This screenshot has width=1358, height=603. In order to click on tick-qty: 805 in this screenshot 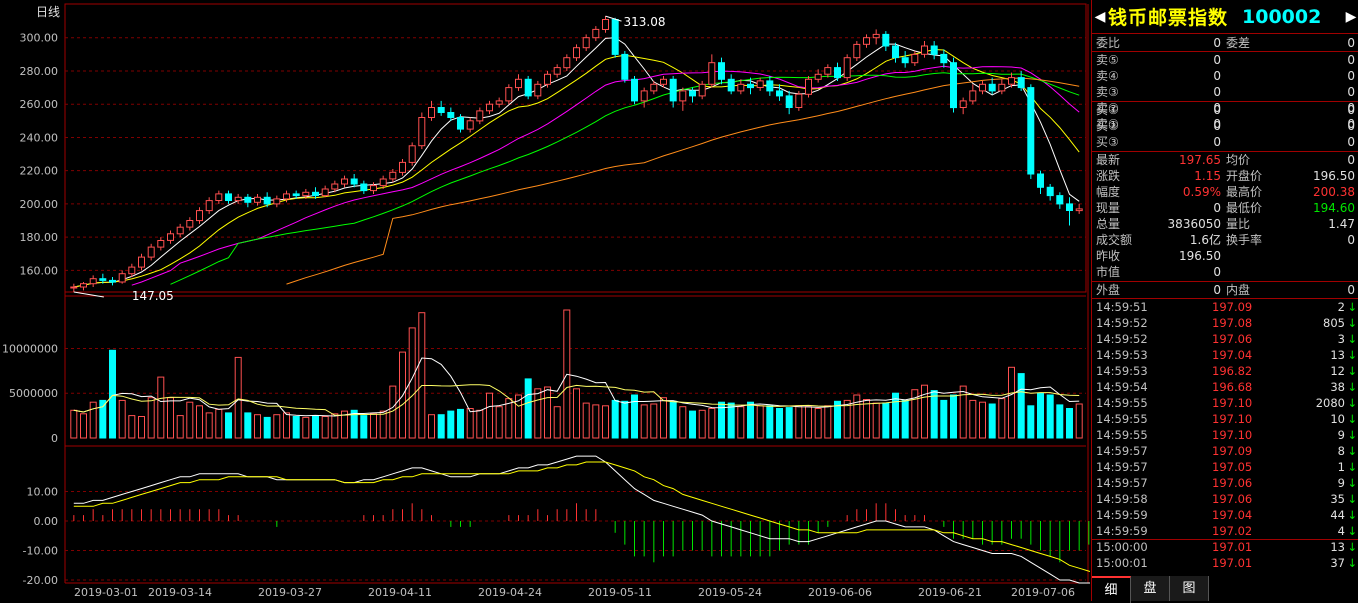, I will do `click(1334, 323)`.